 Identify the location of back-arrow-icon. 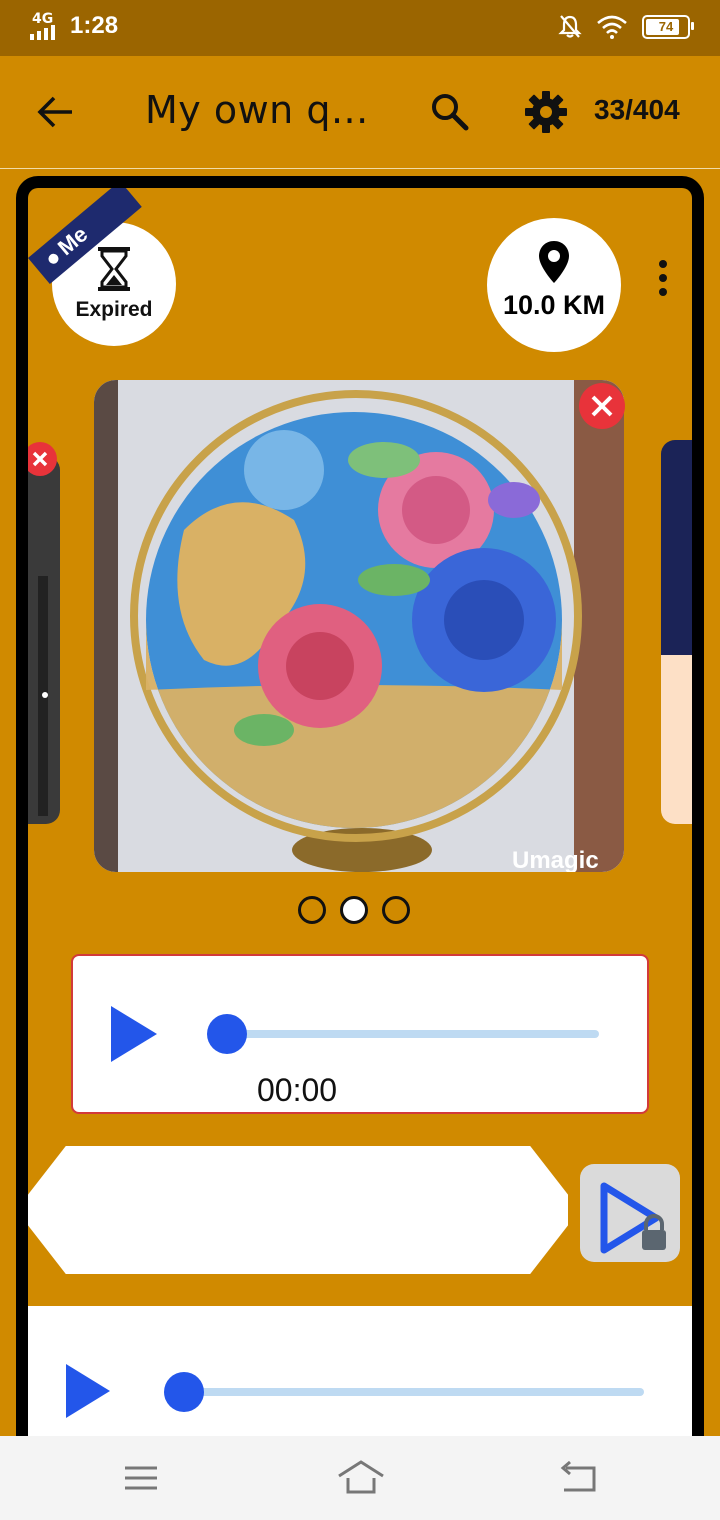
(56, 112).